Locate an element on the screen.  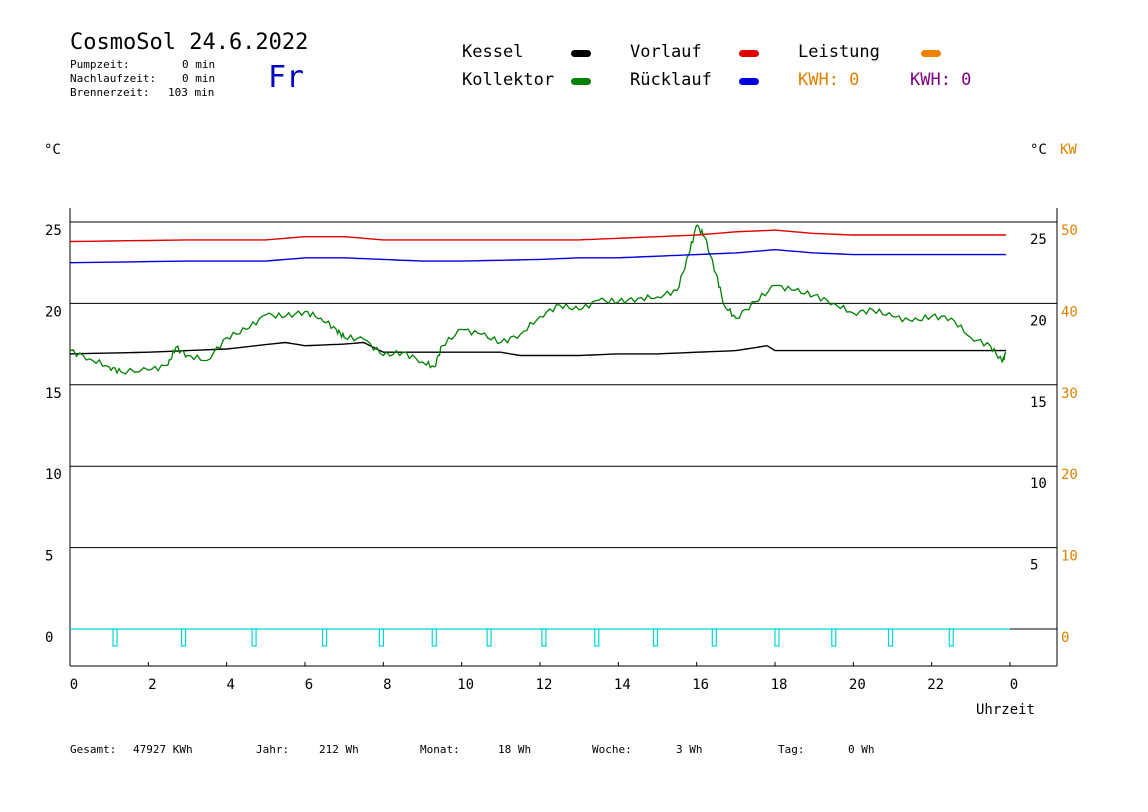
footer-month-label: Monat: is located at coordinates (440, 749).